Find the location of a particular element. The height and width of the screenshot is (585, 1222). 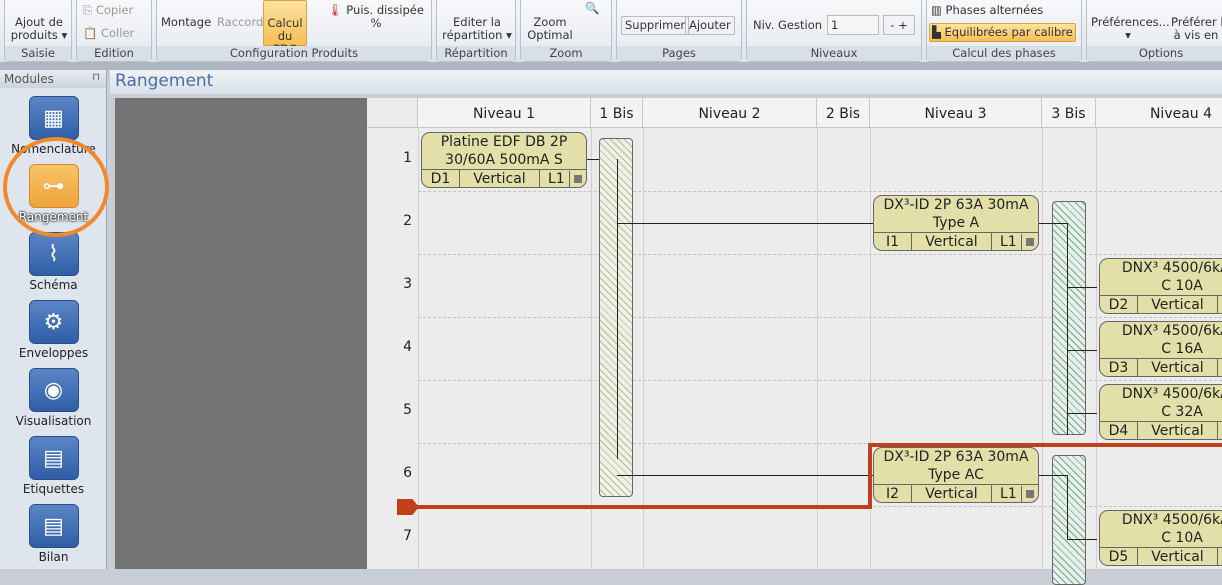

column-header: 3 Bis is located at coordinates (1069, 113).